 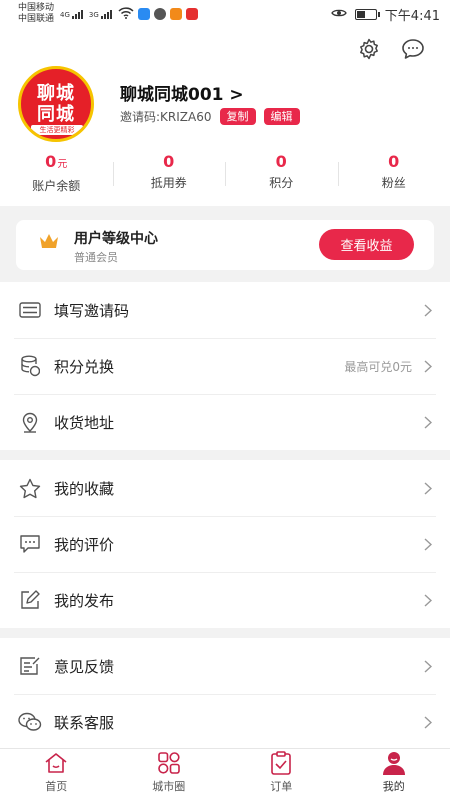 I want to click on menu-item-feedback: 意见反馈, so click(x=225, y=666).